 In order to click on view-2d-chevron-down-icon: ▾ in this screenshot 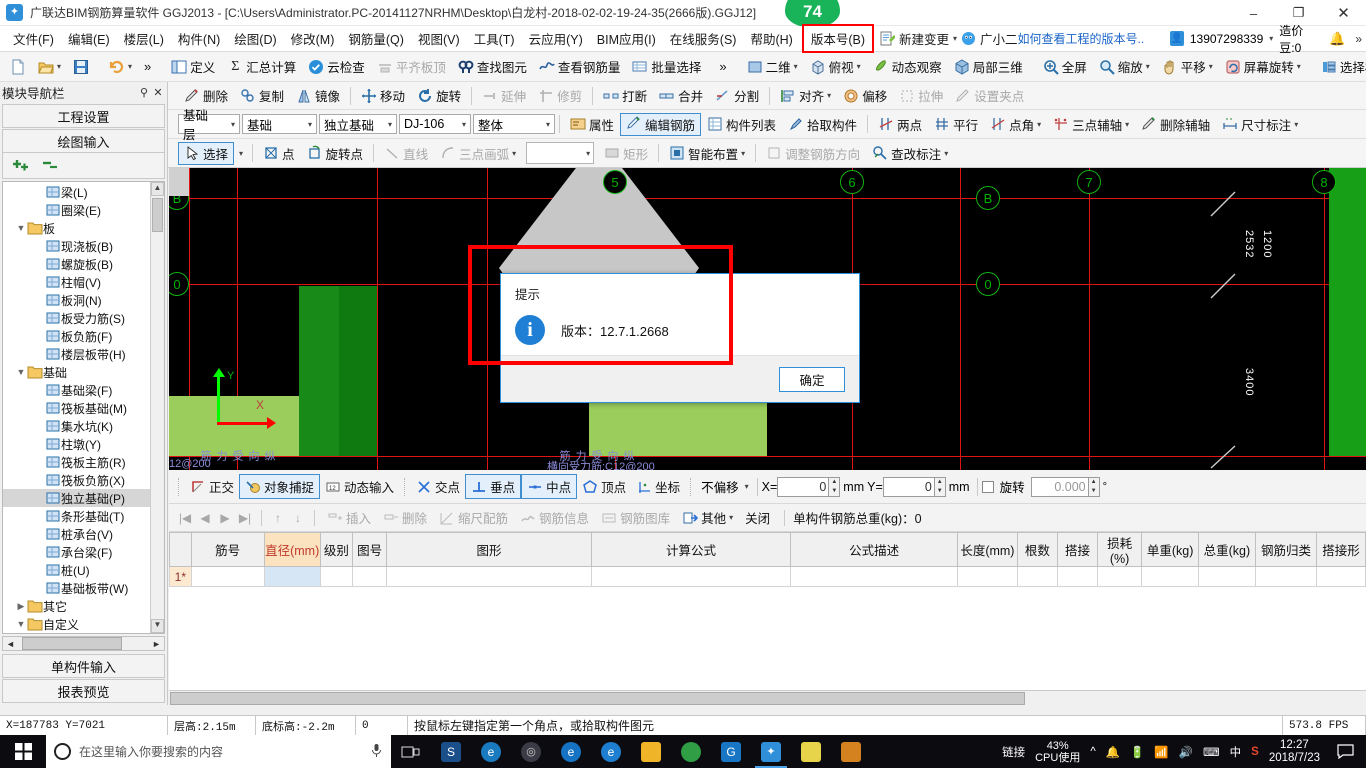, I will do `click(796, 66)`.